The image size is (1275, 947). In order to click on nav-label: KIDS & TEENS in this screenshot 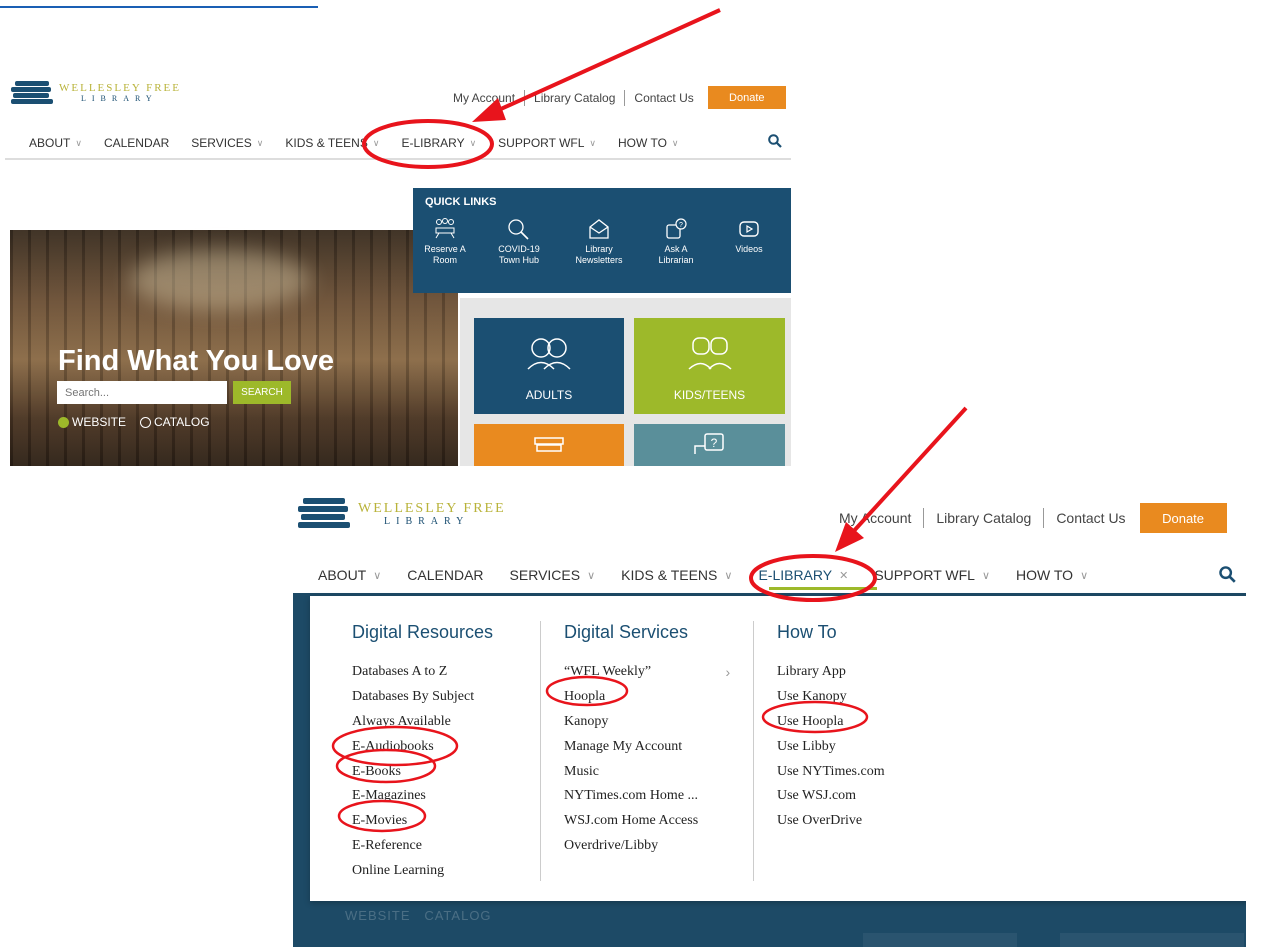, I will do `click(326, 143)`.